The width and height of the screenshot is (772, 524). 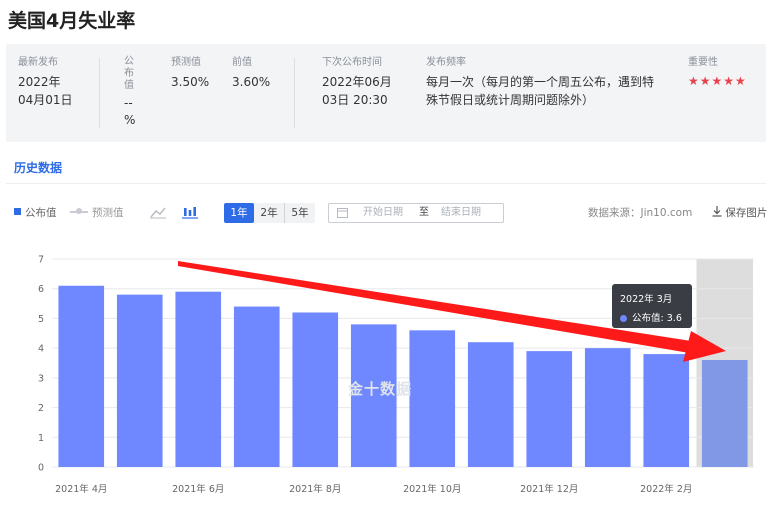 What do you see at coordinates (196, 73) in the screenshot?
I see `forecast-block: 预测值 3.50%` at bounding box center [196, 73].